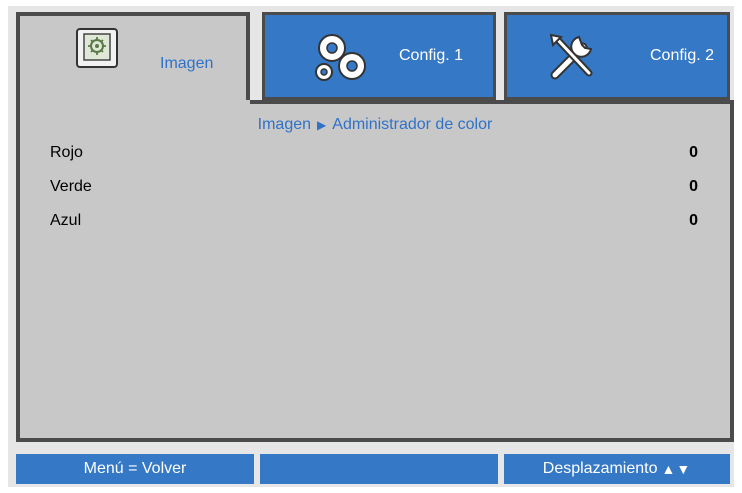 This screenshot has width=742, height=493. Describe the element at coordinates (187, 63) in the screenshot. I see `tab-imagen-label: Imagen` at that location.